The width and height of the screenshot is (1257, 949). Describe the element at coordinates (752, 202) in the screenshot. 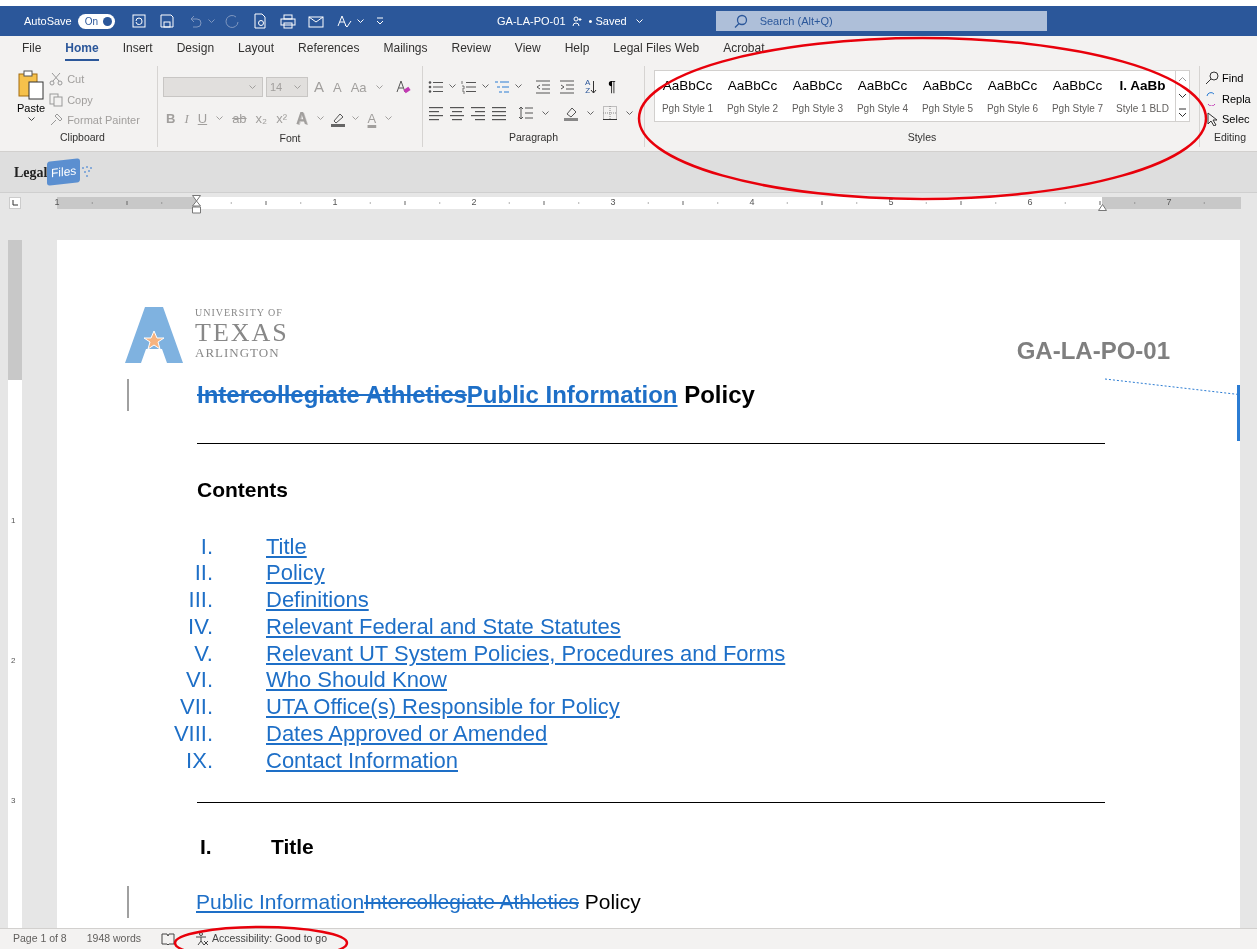

I see `ruler-number: 4` at that location.